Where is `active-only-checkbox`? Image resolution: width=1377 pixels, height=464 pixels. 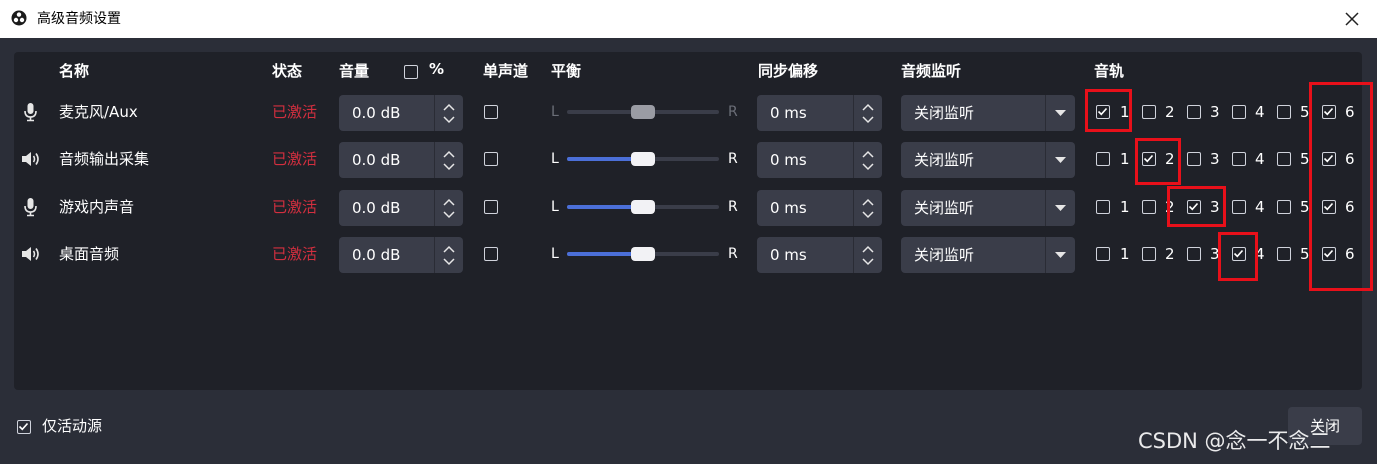 active-only-checkbox is located at coordinates (24, 427).